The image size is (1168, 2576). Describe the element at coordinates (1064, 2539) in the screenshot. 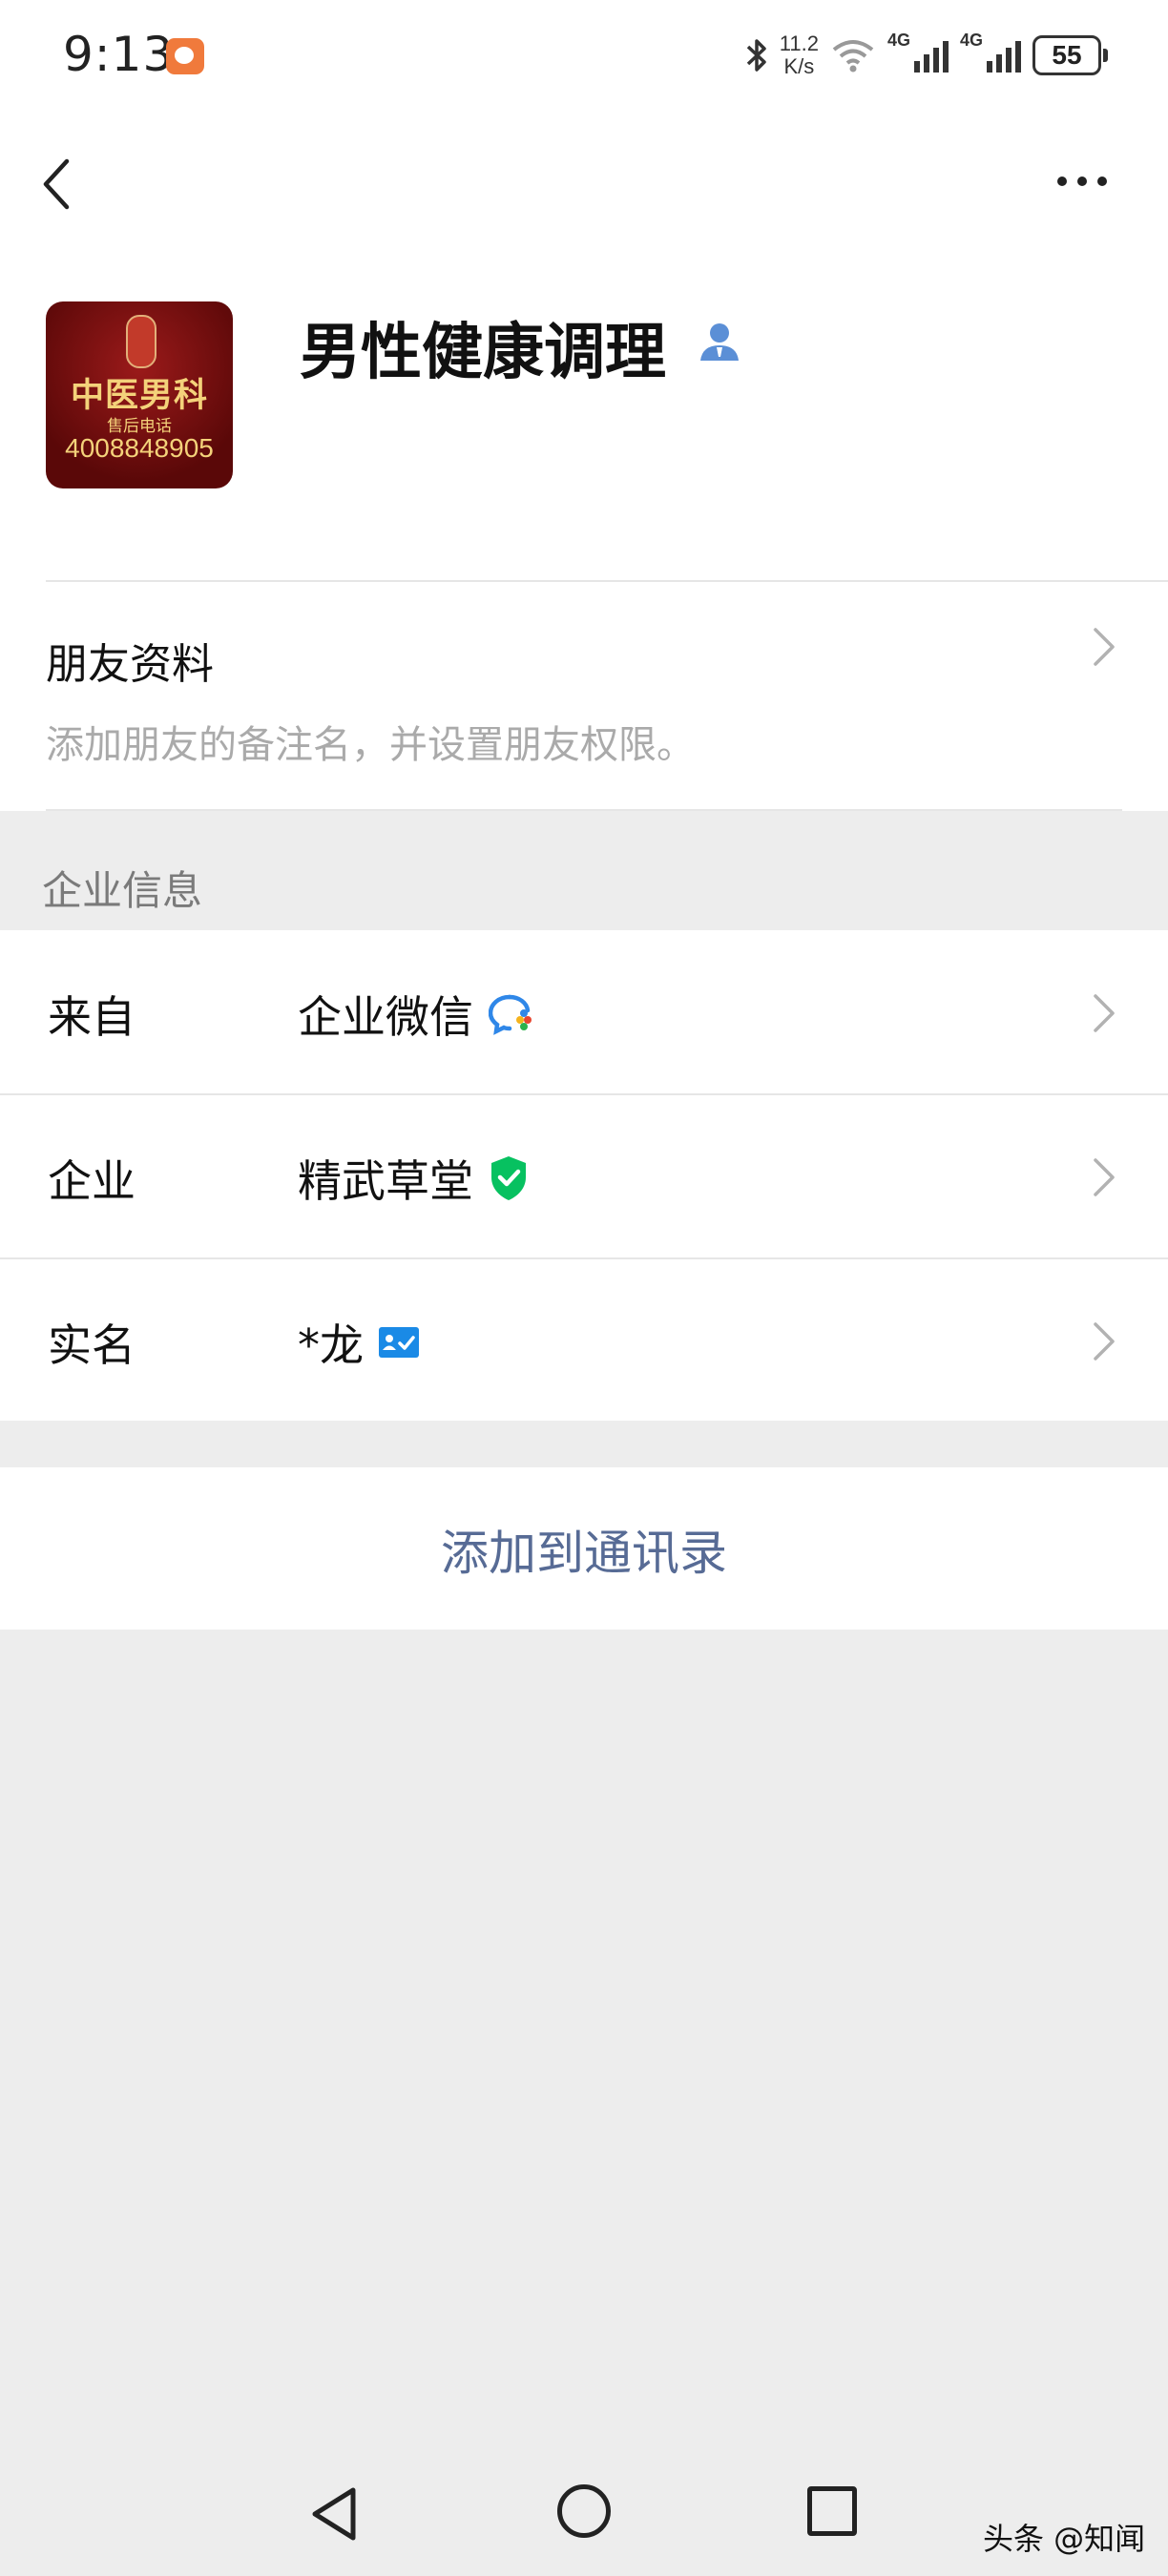

I see `watermark: 头条 @知闻` at that location.